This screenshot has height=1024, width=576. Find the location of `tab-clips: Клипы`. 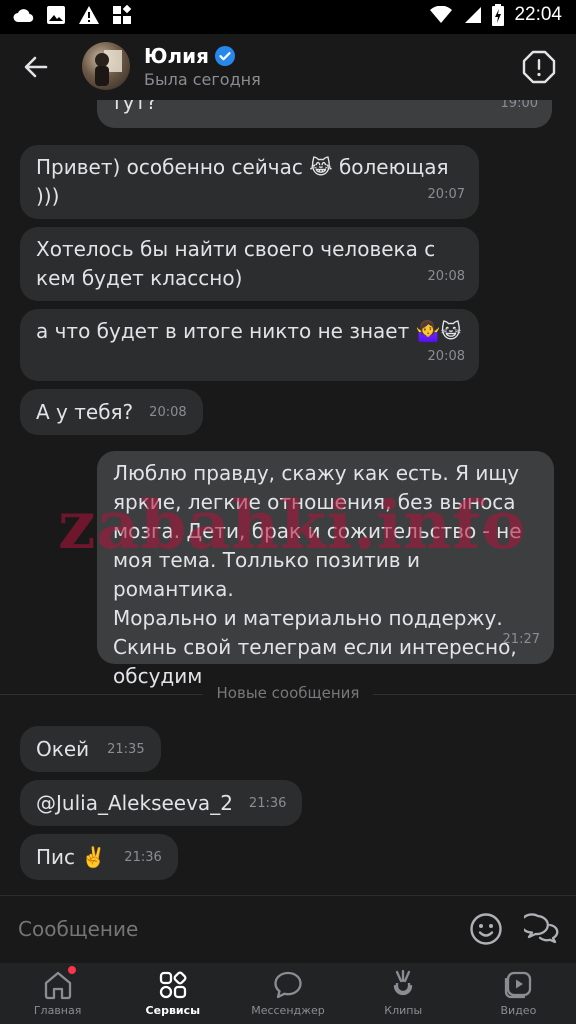

tab-clips: Клипы is located at coordinates (403, 993).